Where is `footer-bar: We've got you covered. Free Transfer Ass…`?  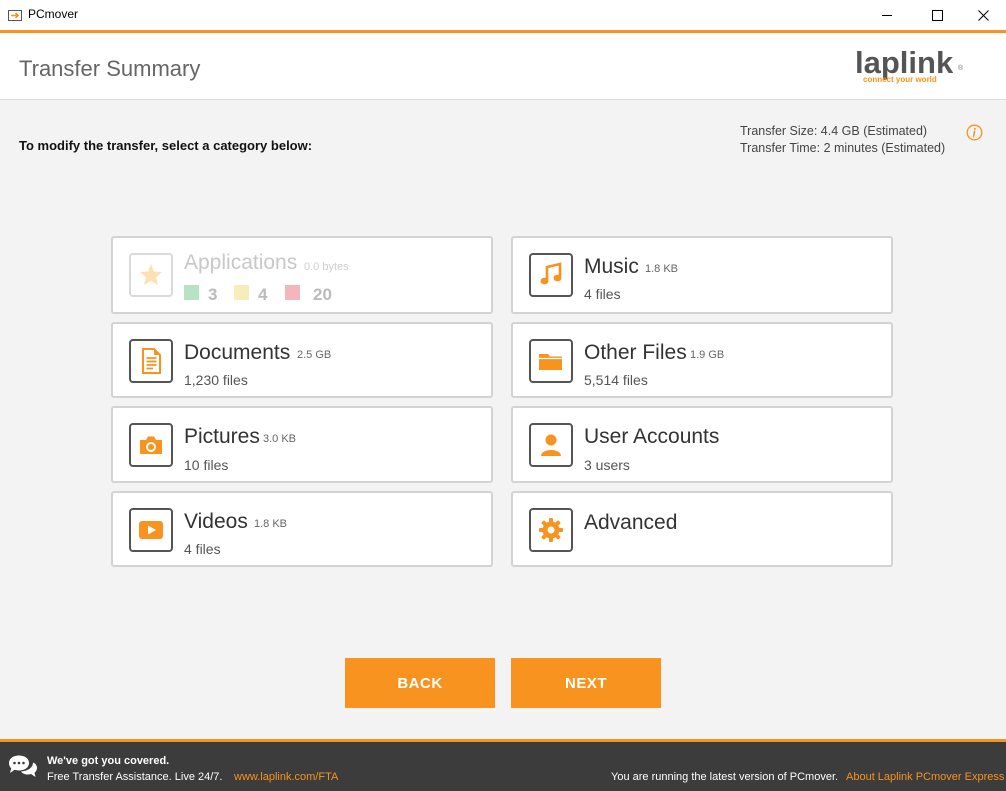 footer-bar: We've got you covered. Free Transfer Ass… is located at coordinates (503, 765).